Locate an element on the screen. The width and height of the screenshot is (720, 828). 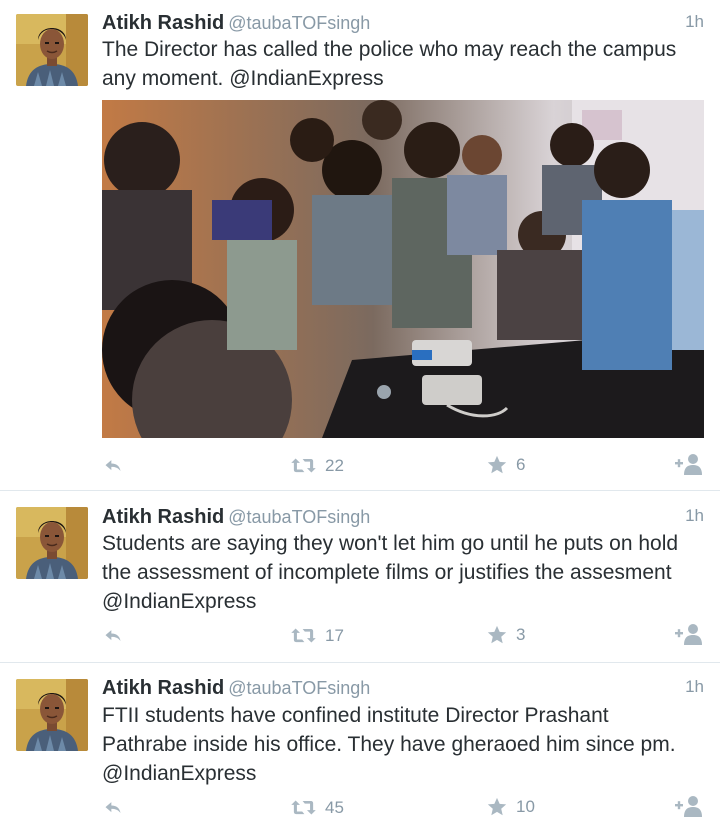
retweet-count: 17 is located at coordinates (334, 635).